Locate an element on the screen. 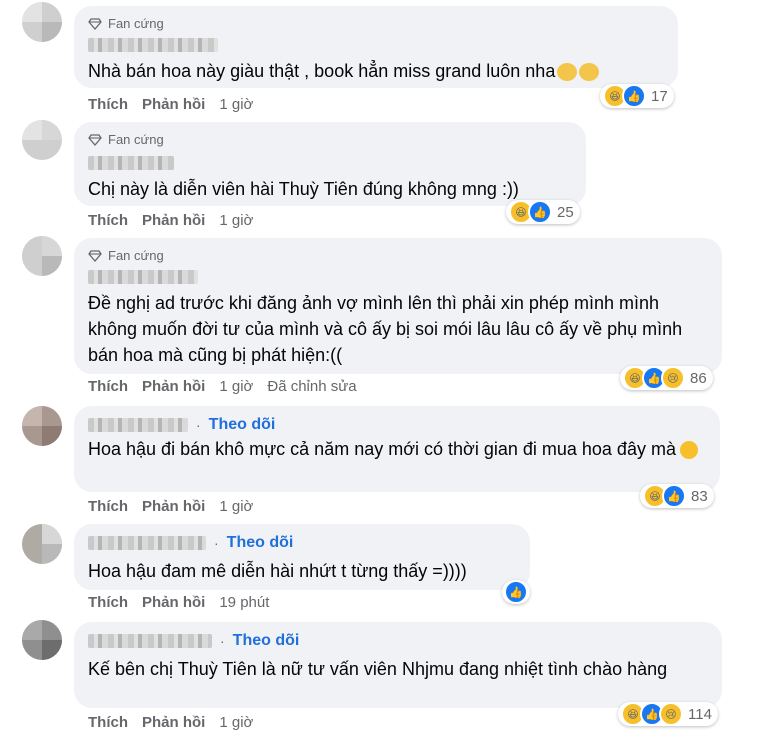  reaction-summary: 😆 👍 😢 114 is located at coordinates (668, 714).